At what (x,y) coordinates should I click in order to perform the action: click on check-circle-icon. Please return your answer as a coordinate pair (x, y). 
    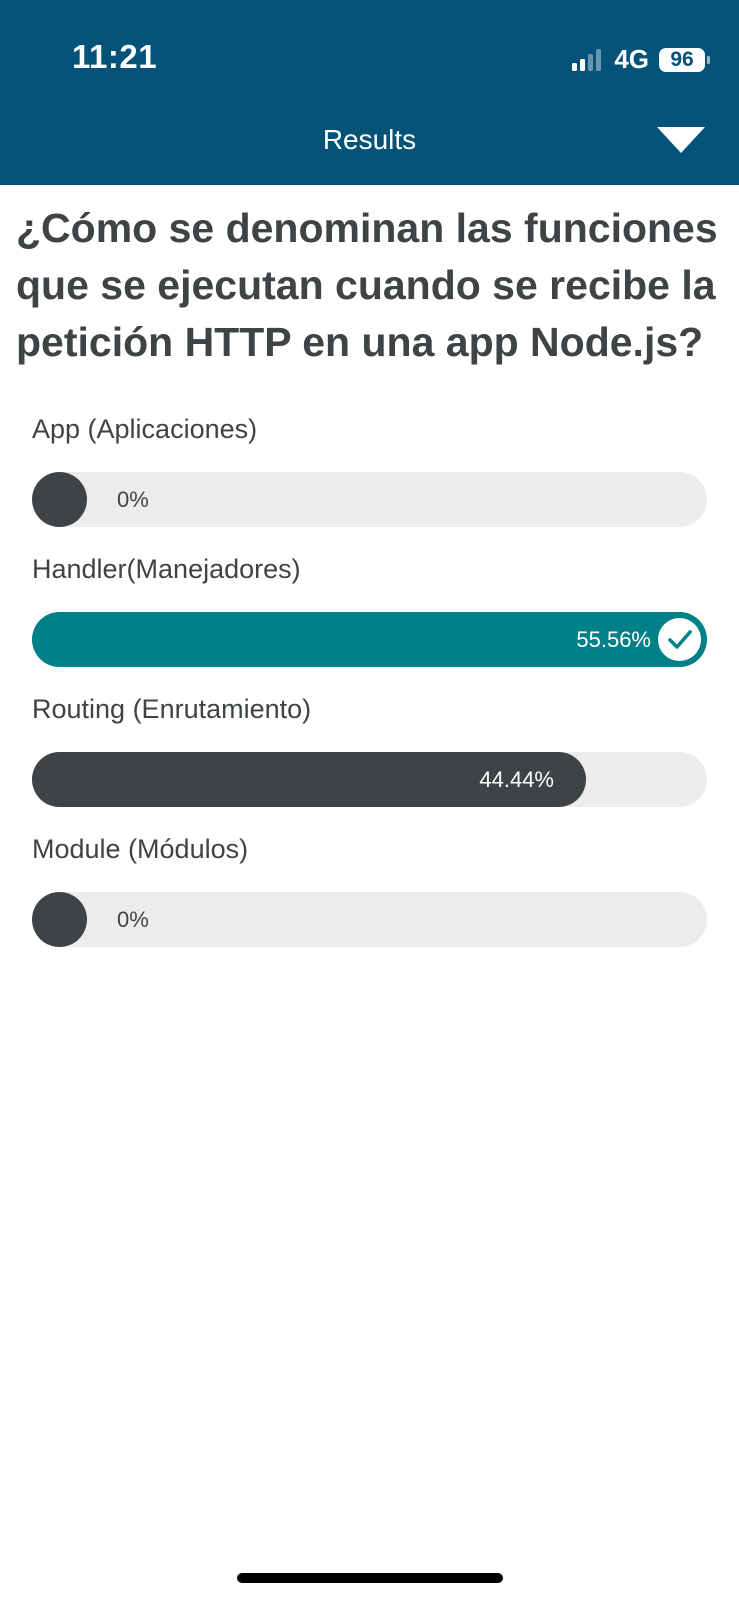
    Looking at the image, I should click on (679, 639).